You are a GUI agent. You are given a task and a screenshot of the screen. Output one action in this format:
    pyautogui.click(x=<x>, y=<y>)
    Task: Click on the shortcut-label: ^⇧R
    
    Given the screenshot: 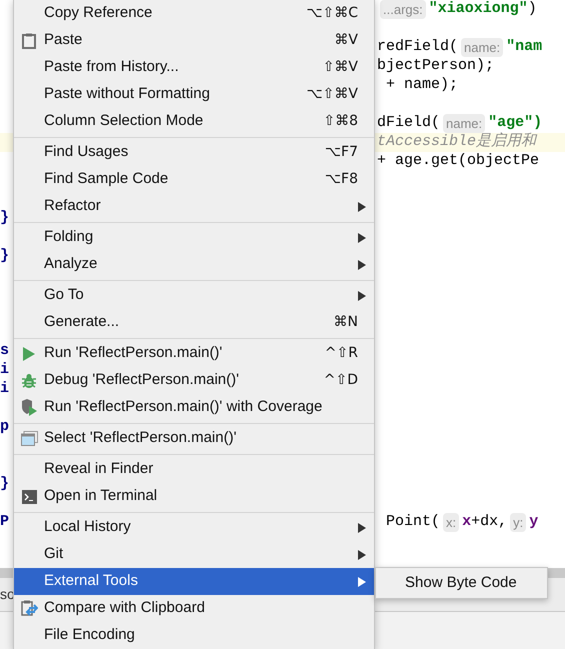 What is the action you would take?
    pyautogui.click(x=341, y=353)
    